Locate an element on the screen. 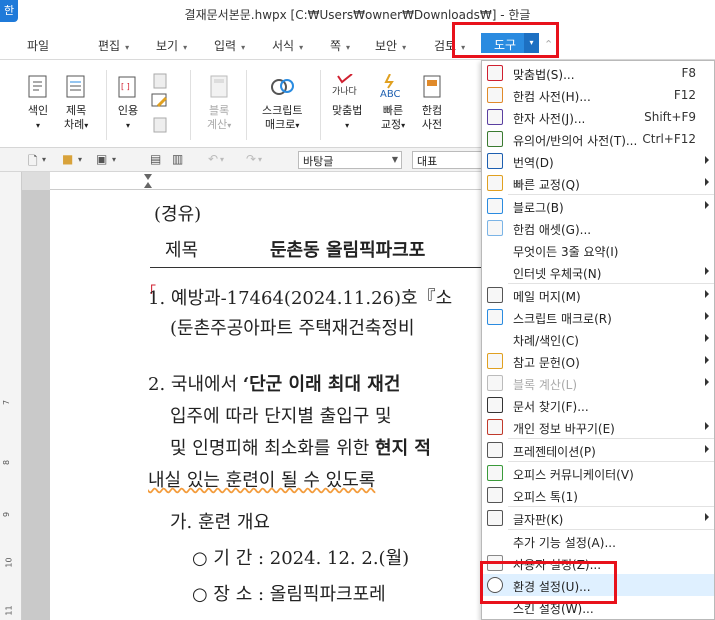  doc-p2-line1-b: ‘단군 이래 최대 재건 is located at coordinates (321, 384).